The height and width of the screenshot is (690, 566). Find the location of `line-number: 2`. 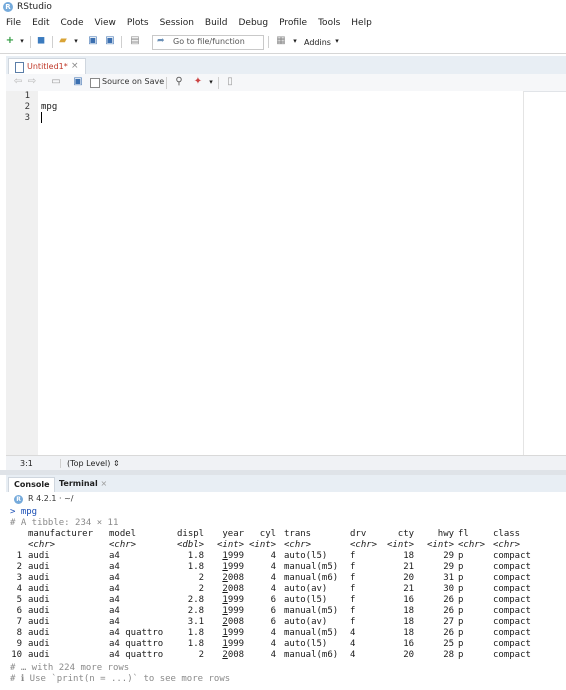

line-number: 2 is located at coordinates (27, 107).